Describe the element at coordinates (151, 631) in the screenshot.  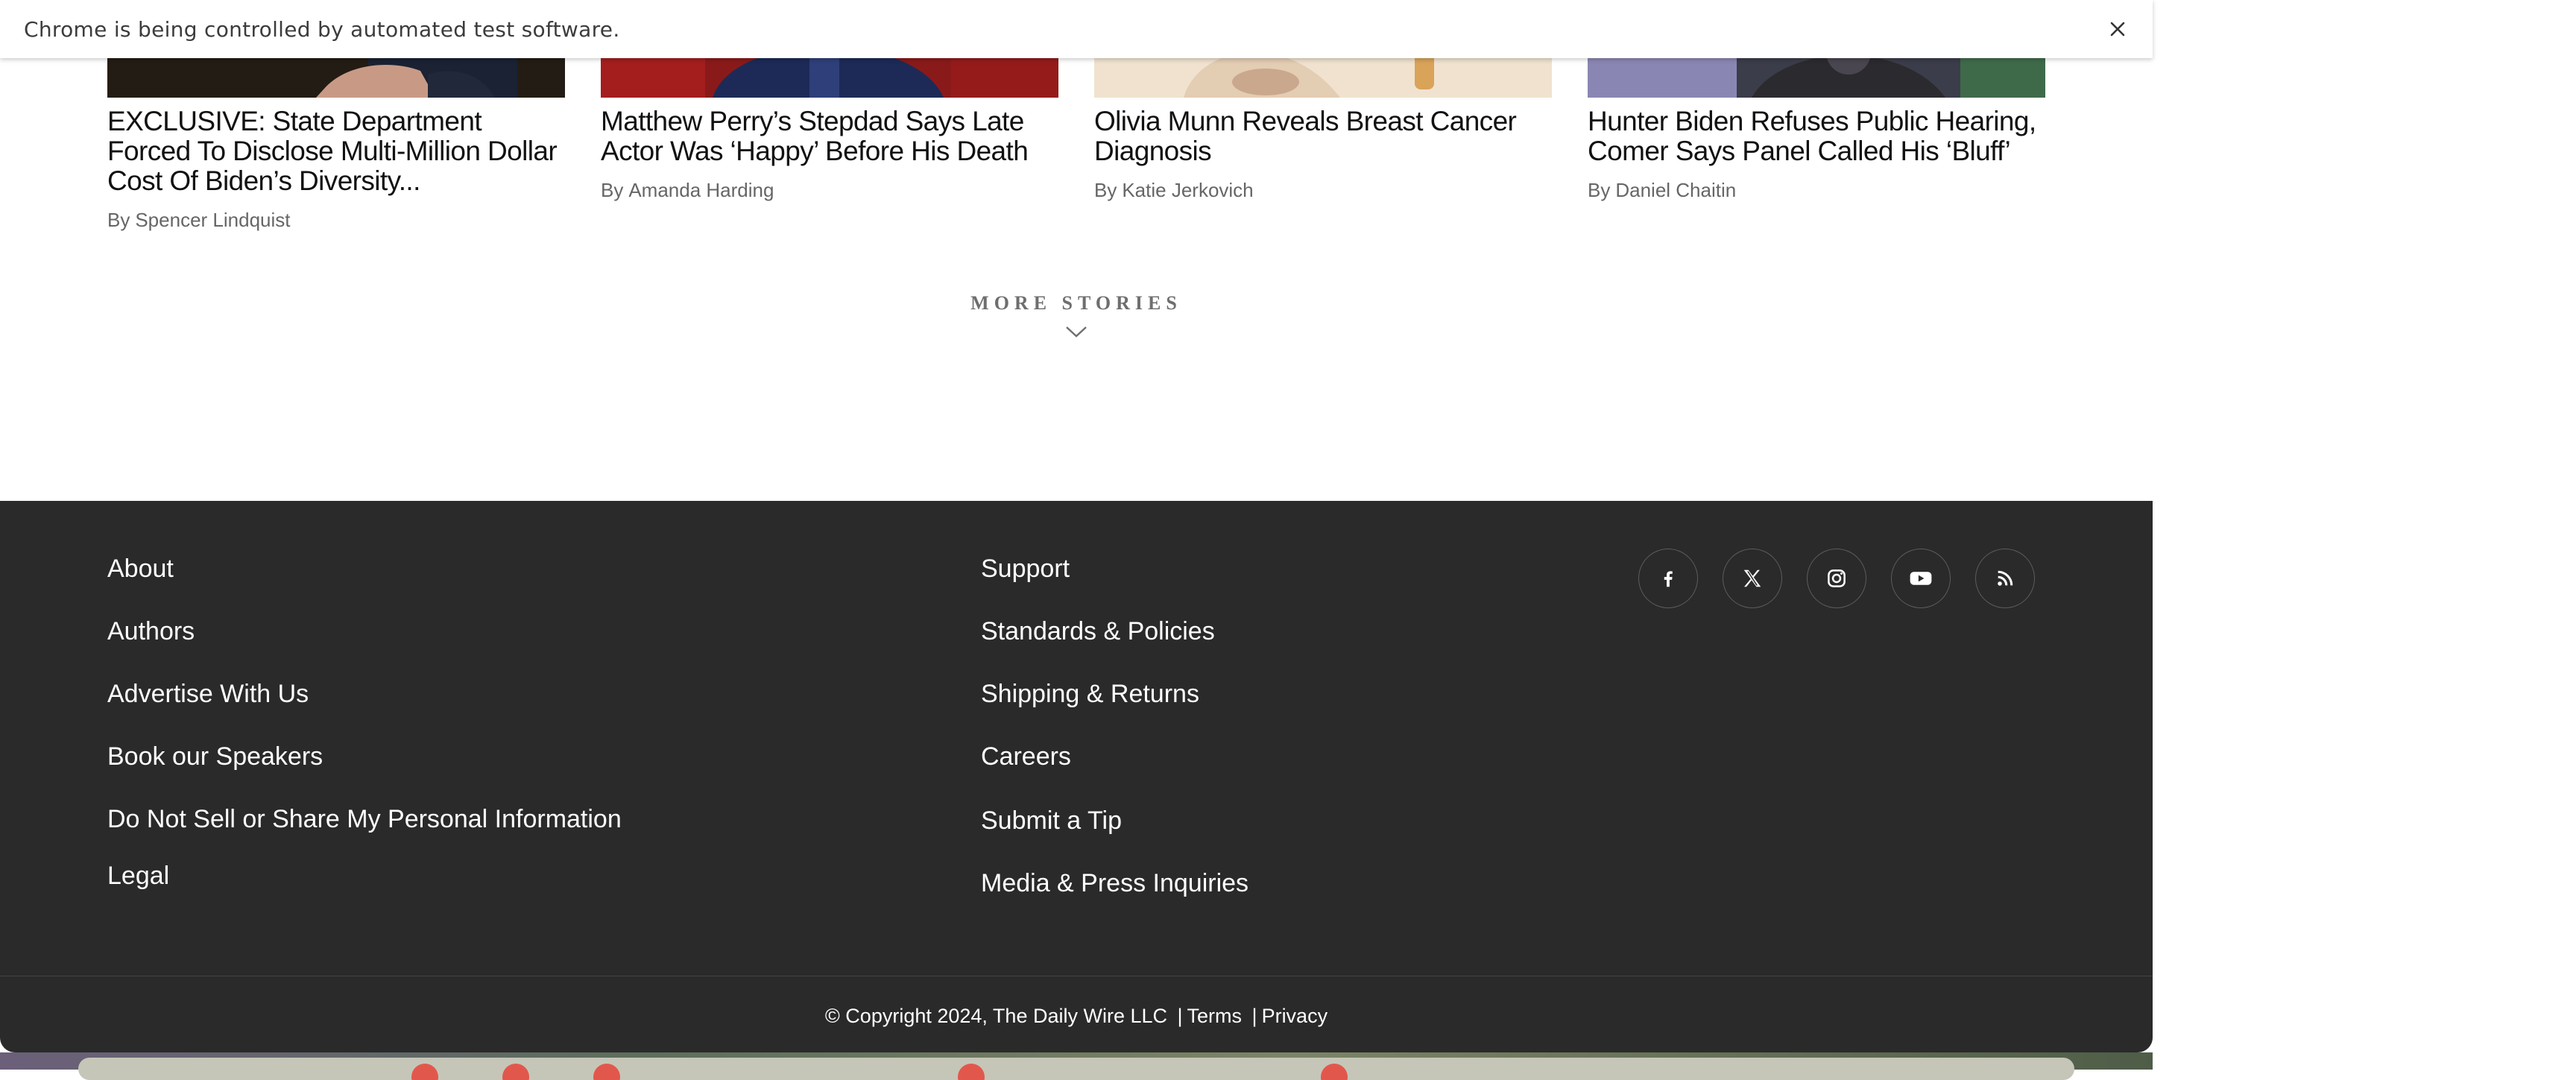
I see `footer-link-authors: Authors` at that location.